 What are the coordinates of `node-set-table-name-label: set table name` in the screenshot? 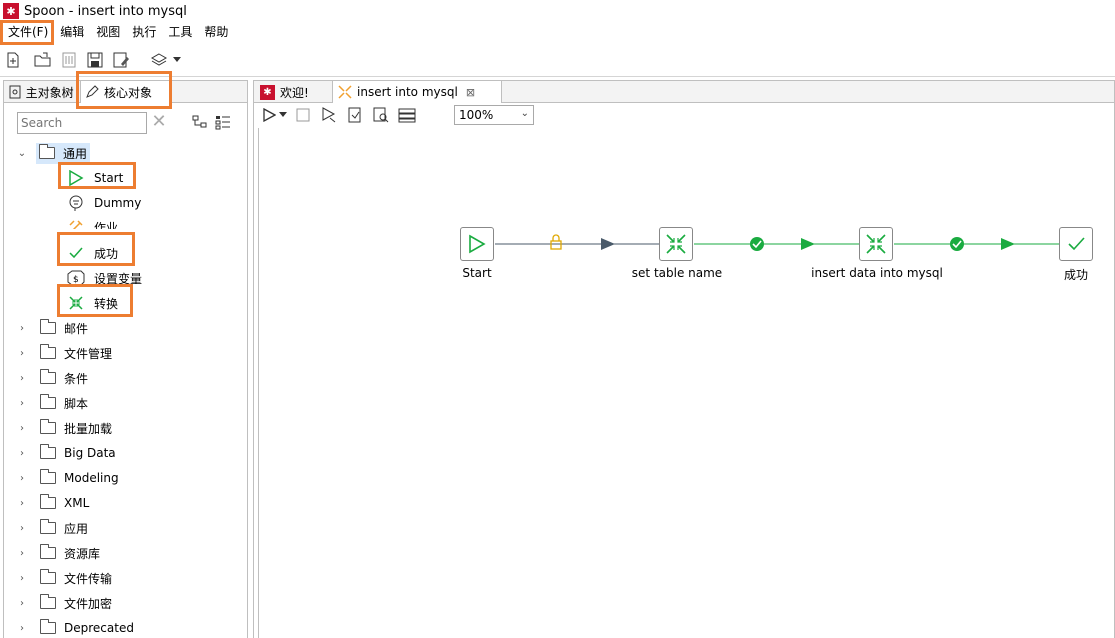 It's located at (677, 273).